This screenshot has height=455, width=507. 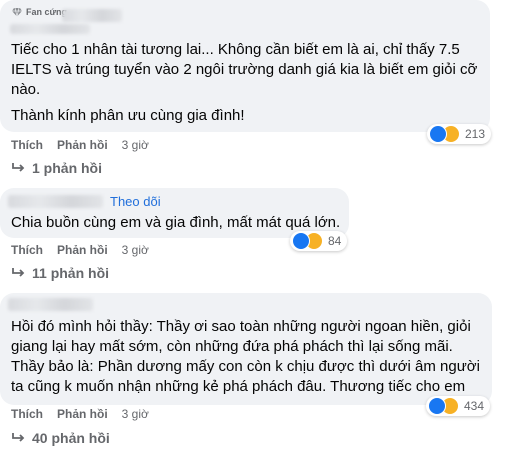 What do you see at coordinates (128, 115) in the screenshot?
I see `comment-text-line: Thành kính phân ưu cùng gia đình!` at bounding box center [128, 115].